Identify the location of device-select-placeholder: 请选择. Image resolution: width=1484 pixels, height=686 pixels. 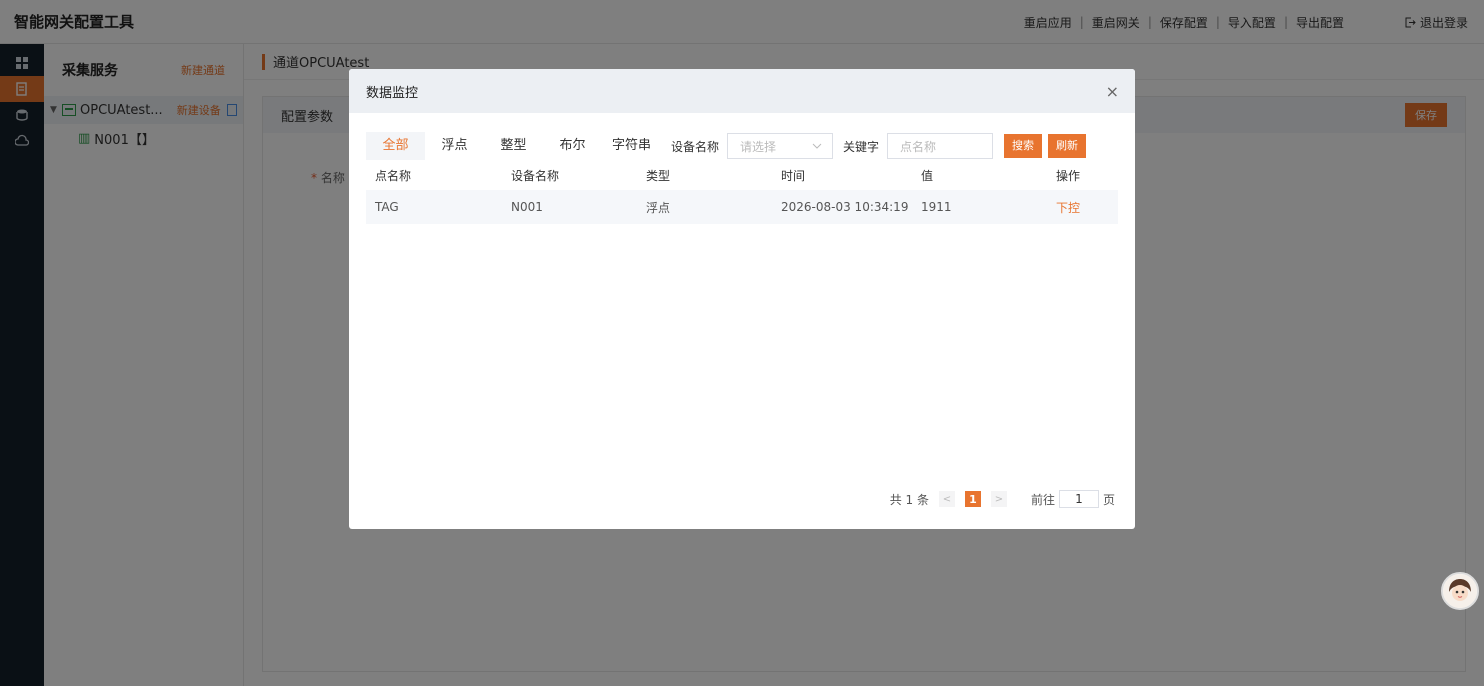
(758, 146).